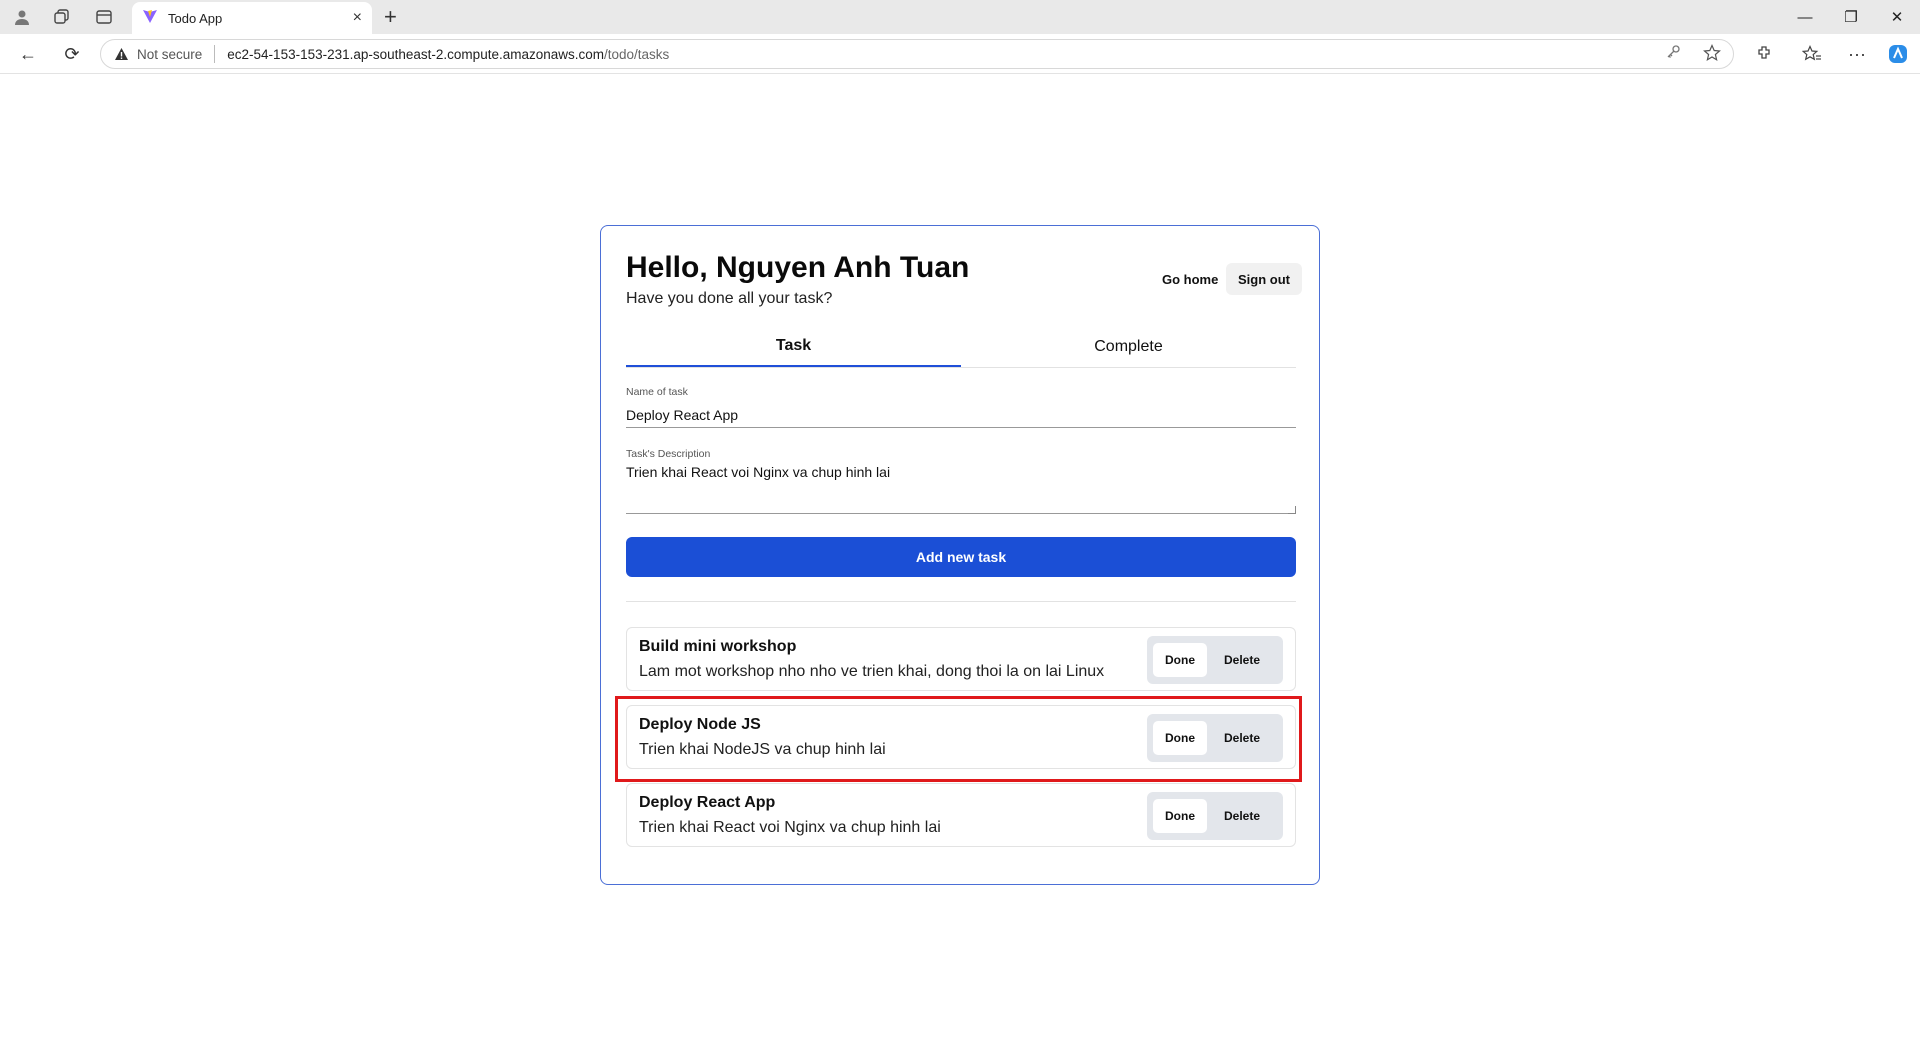 The height and width of the screenshot is (1040, 1920). Describe the element at coordinates (169, 54) in the screenshot. I see `not-secure-label: Not secure` at that location.